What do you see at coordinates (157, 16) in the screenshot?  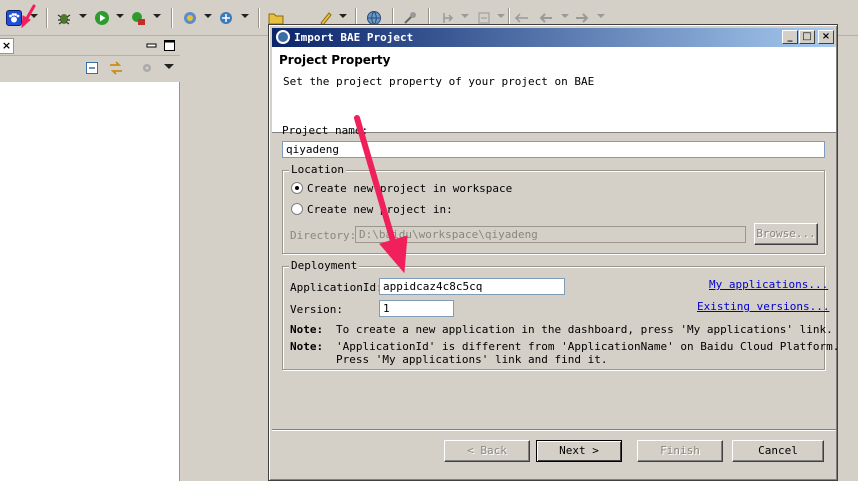 I see `external-tools-dropdown-icon` at bounding box center [157, 16].